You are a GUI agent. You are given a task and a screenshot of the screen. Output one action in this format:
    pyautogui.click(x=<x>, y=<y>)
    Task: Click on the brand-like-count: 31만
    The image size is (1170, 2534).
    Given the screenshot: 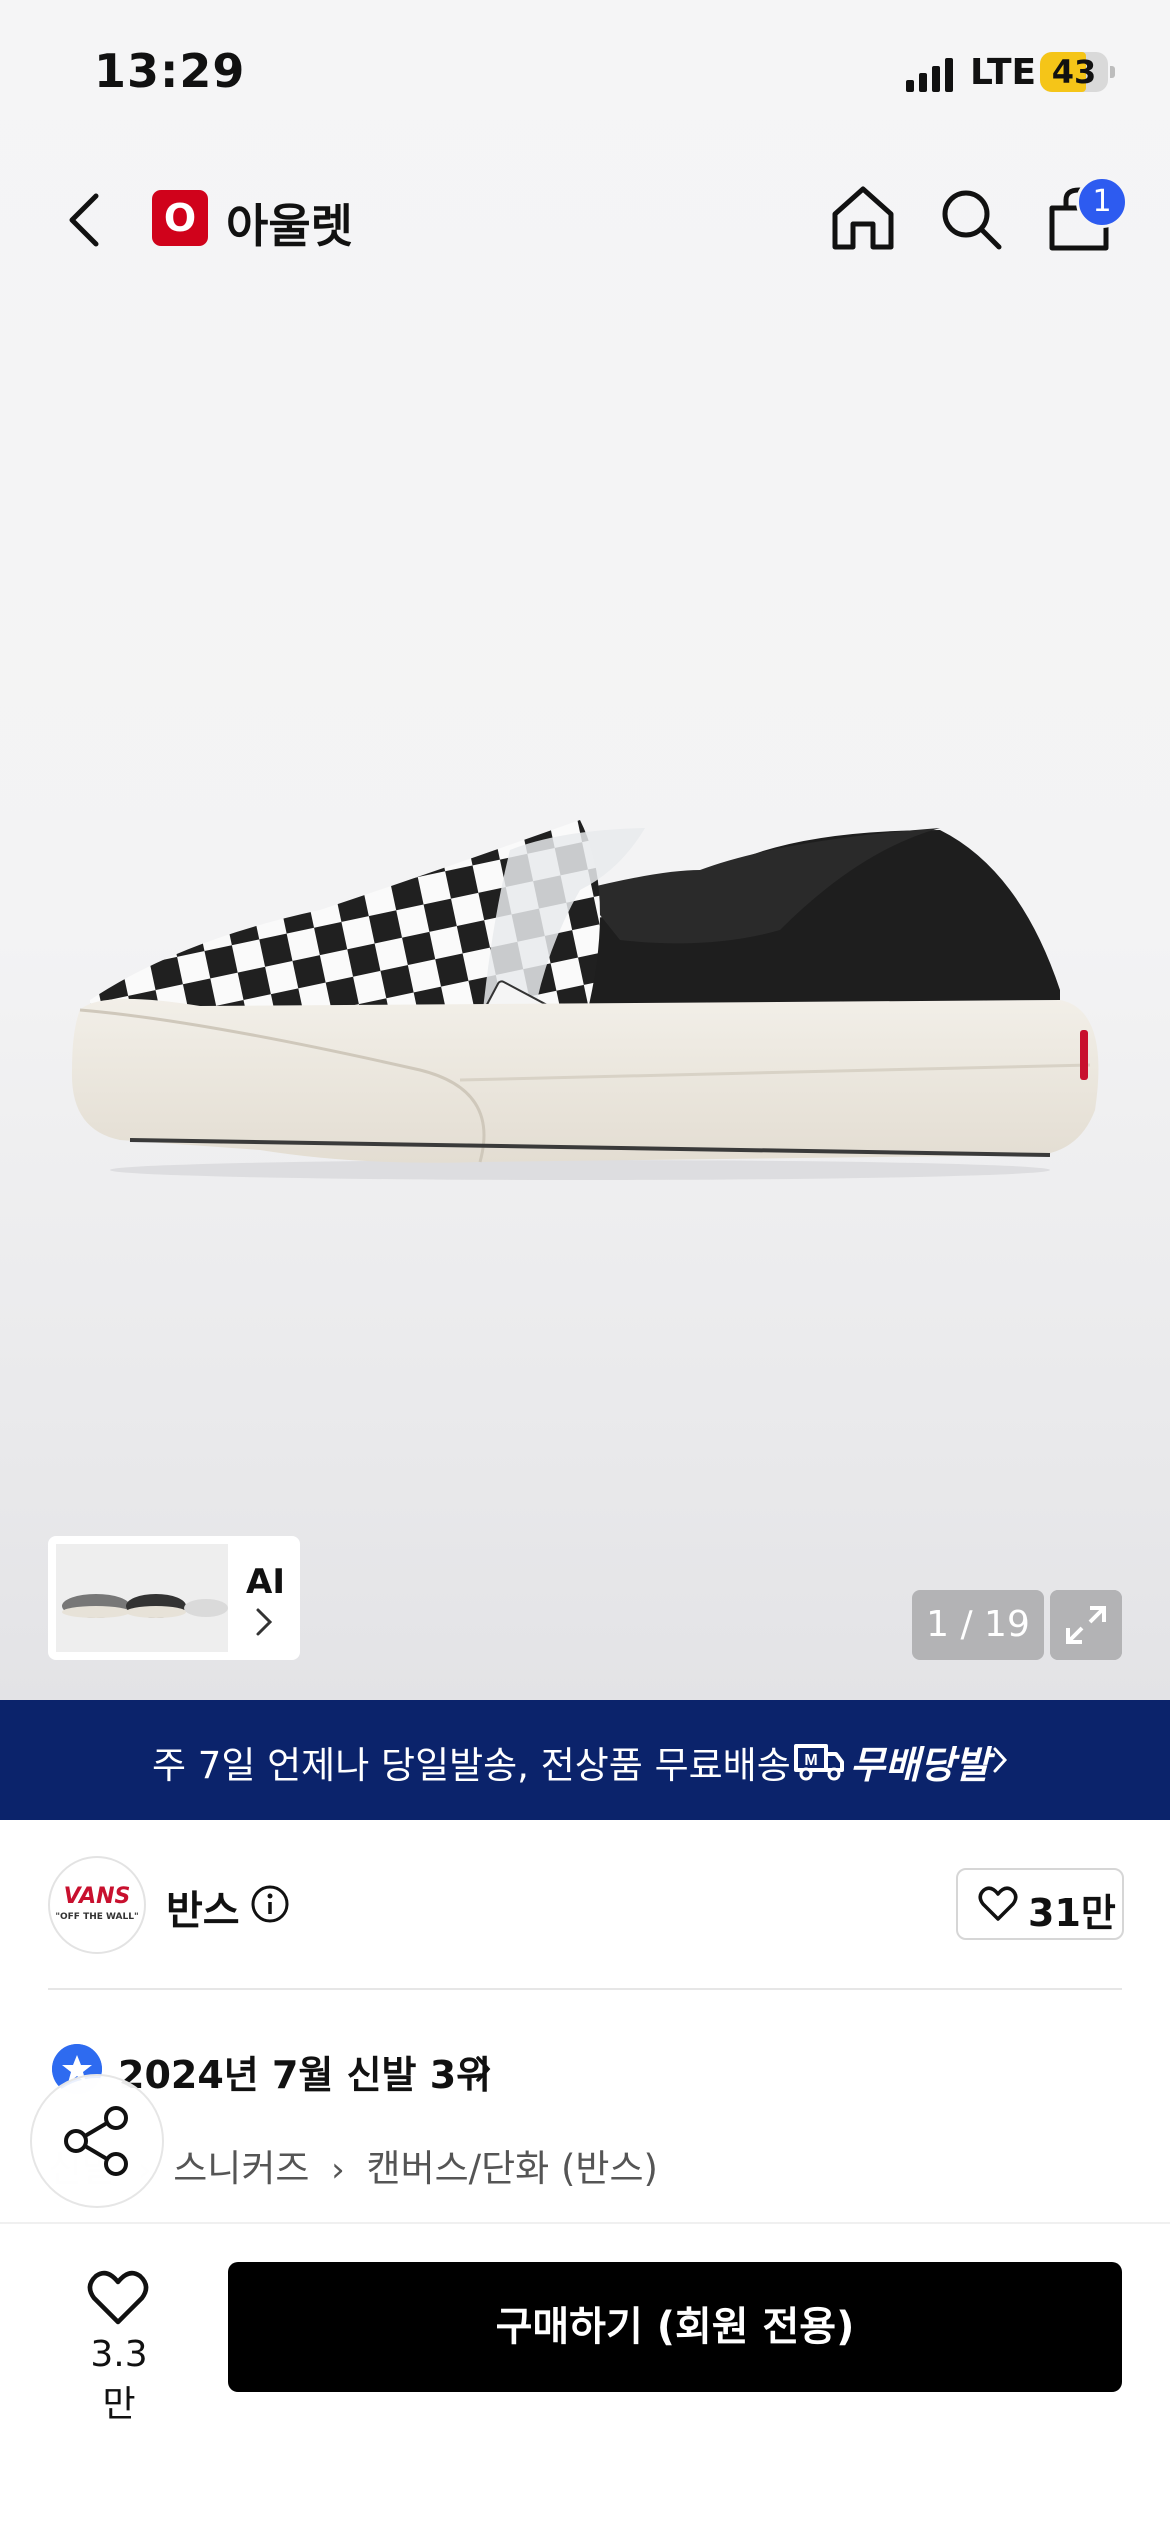 What is the action you would take?
    pyautogui.click(x=1072, y=1913)
    